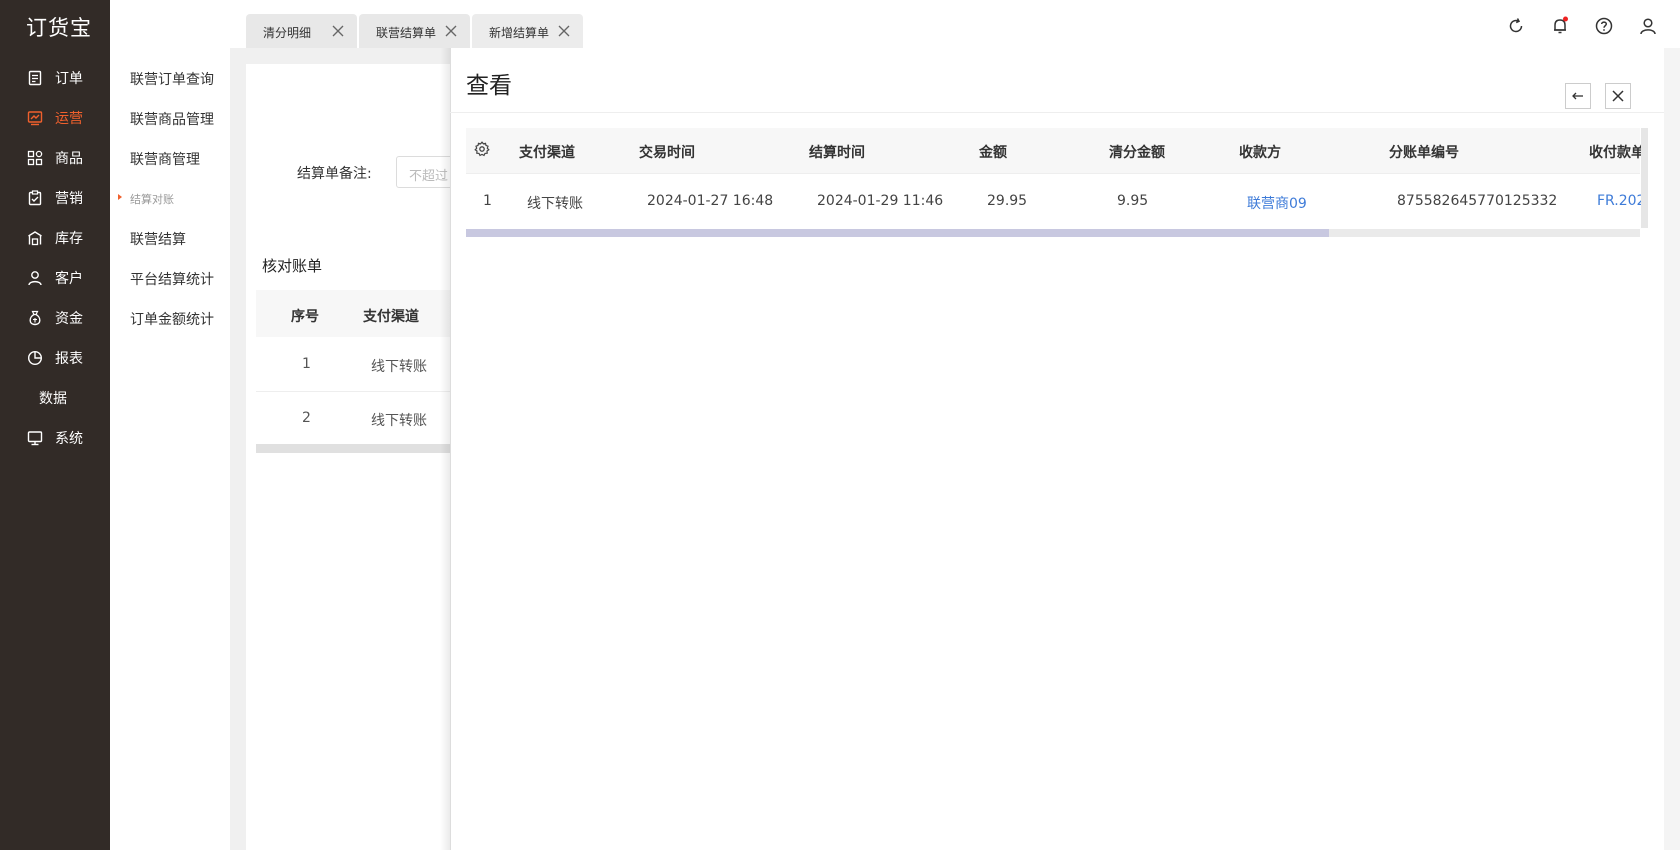 The height and width of the screenshot is (850, 1680). Describe the element at coordinates (391, 317) in the screenshot. I see `bg-th-channel: 支付渠道` at that location.